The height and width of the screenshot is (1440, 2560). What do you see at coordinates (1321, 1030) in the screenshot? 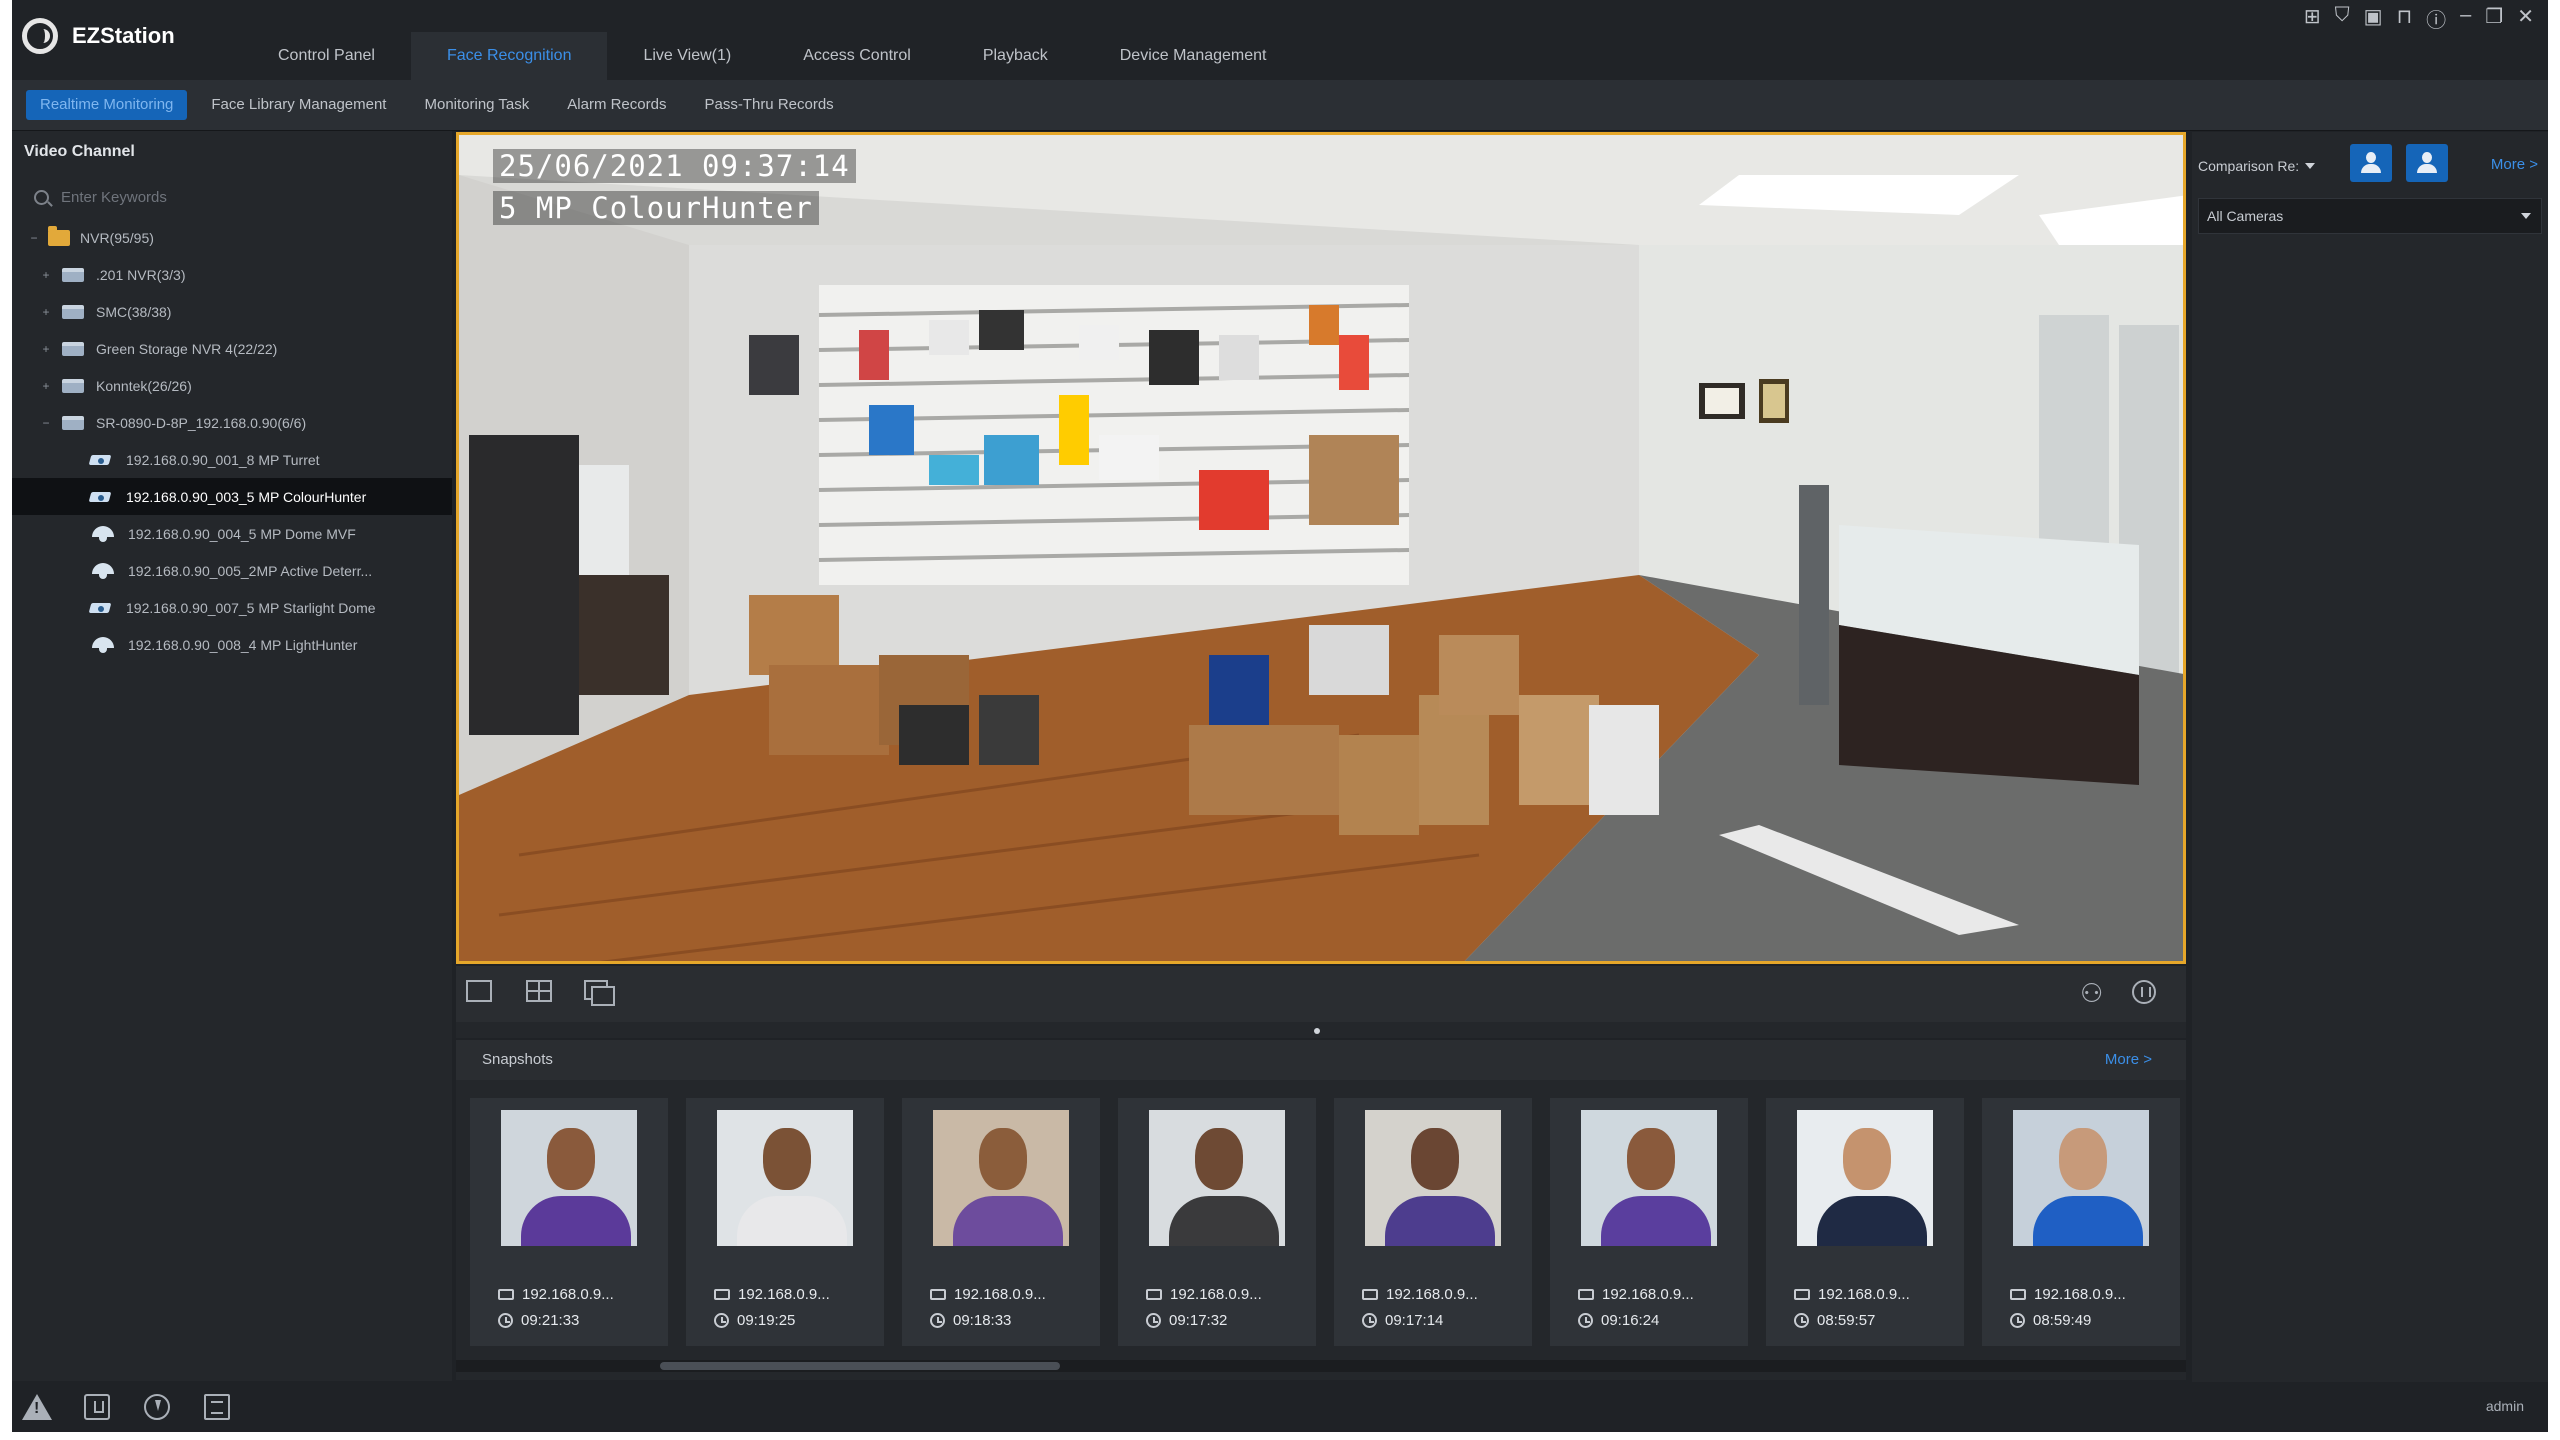
I see `panel-splitter` at bounding box center [1321, 1030].